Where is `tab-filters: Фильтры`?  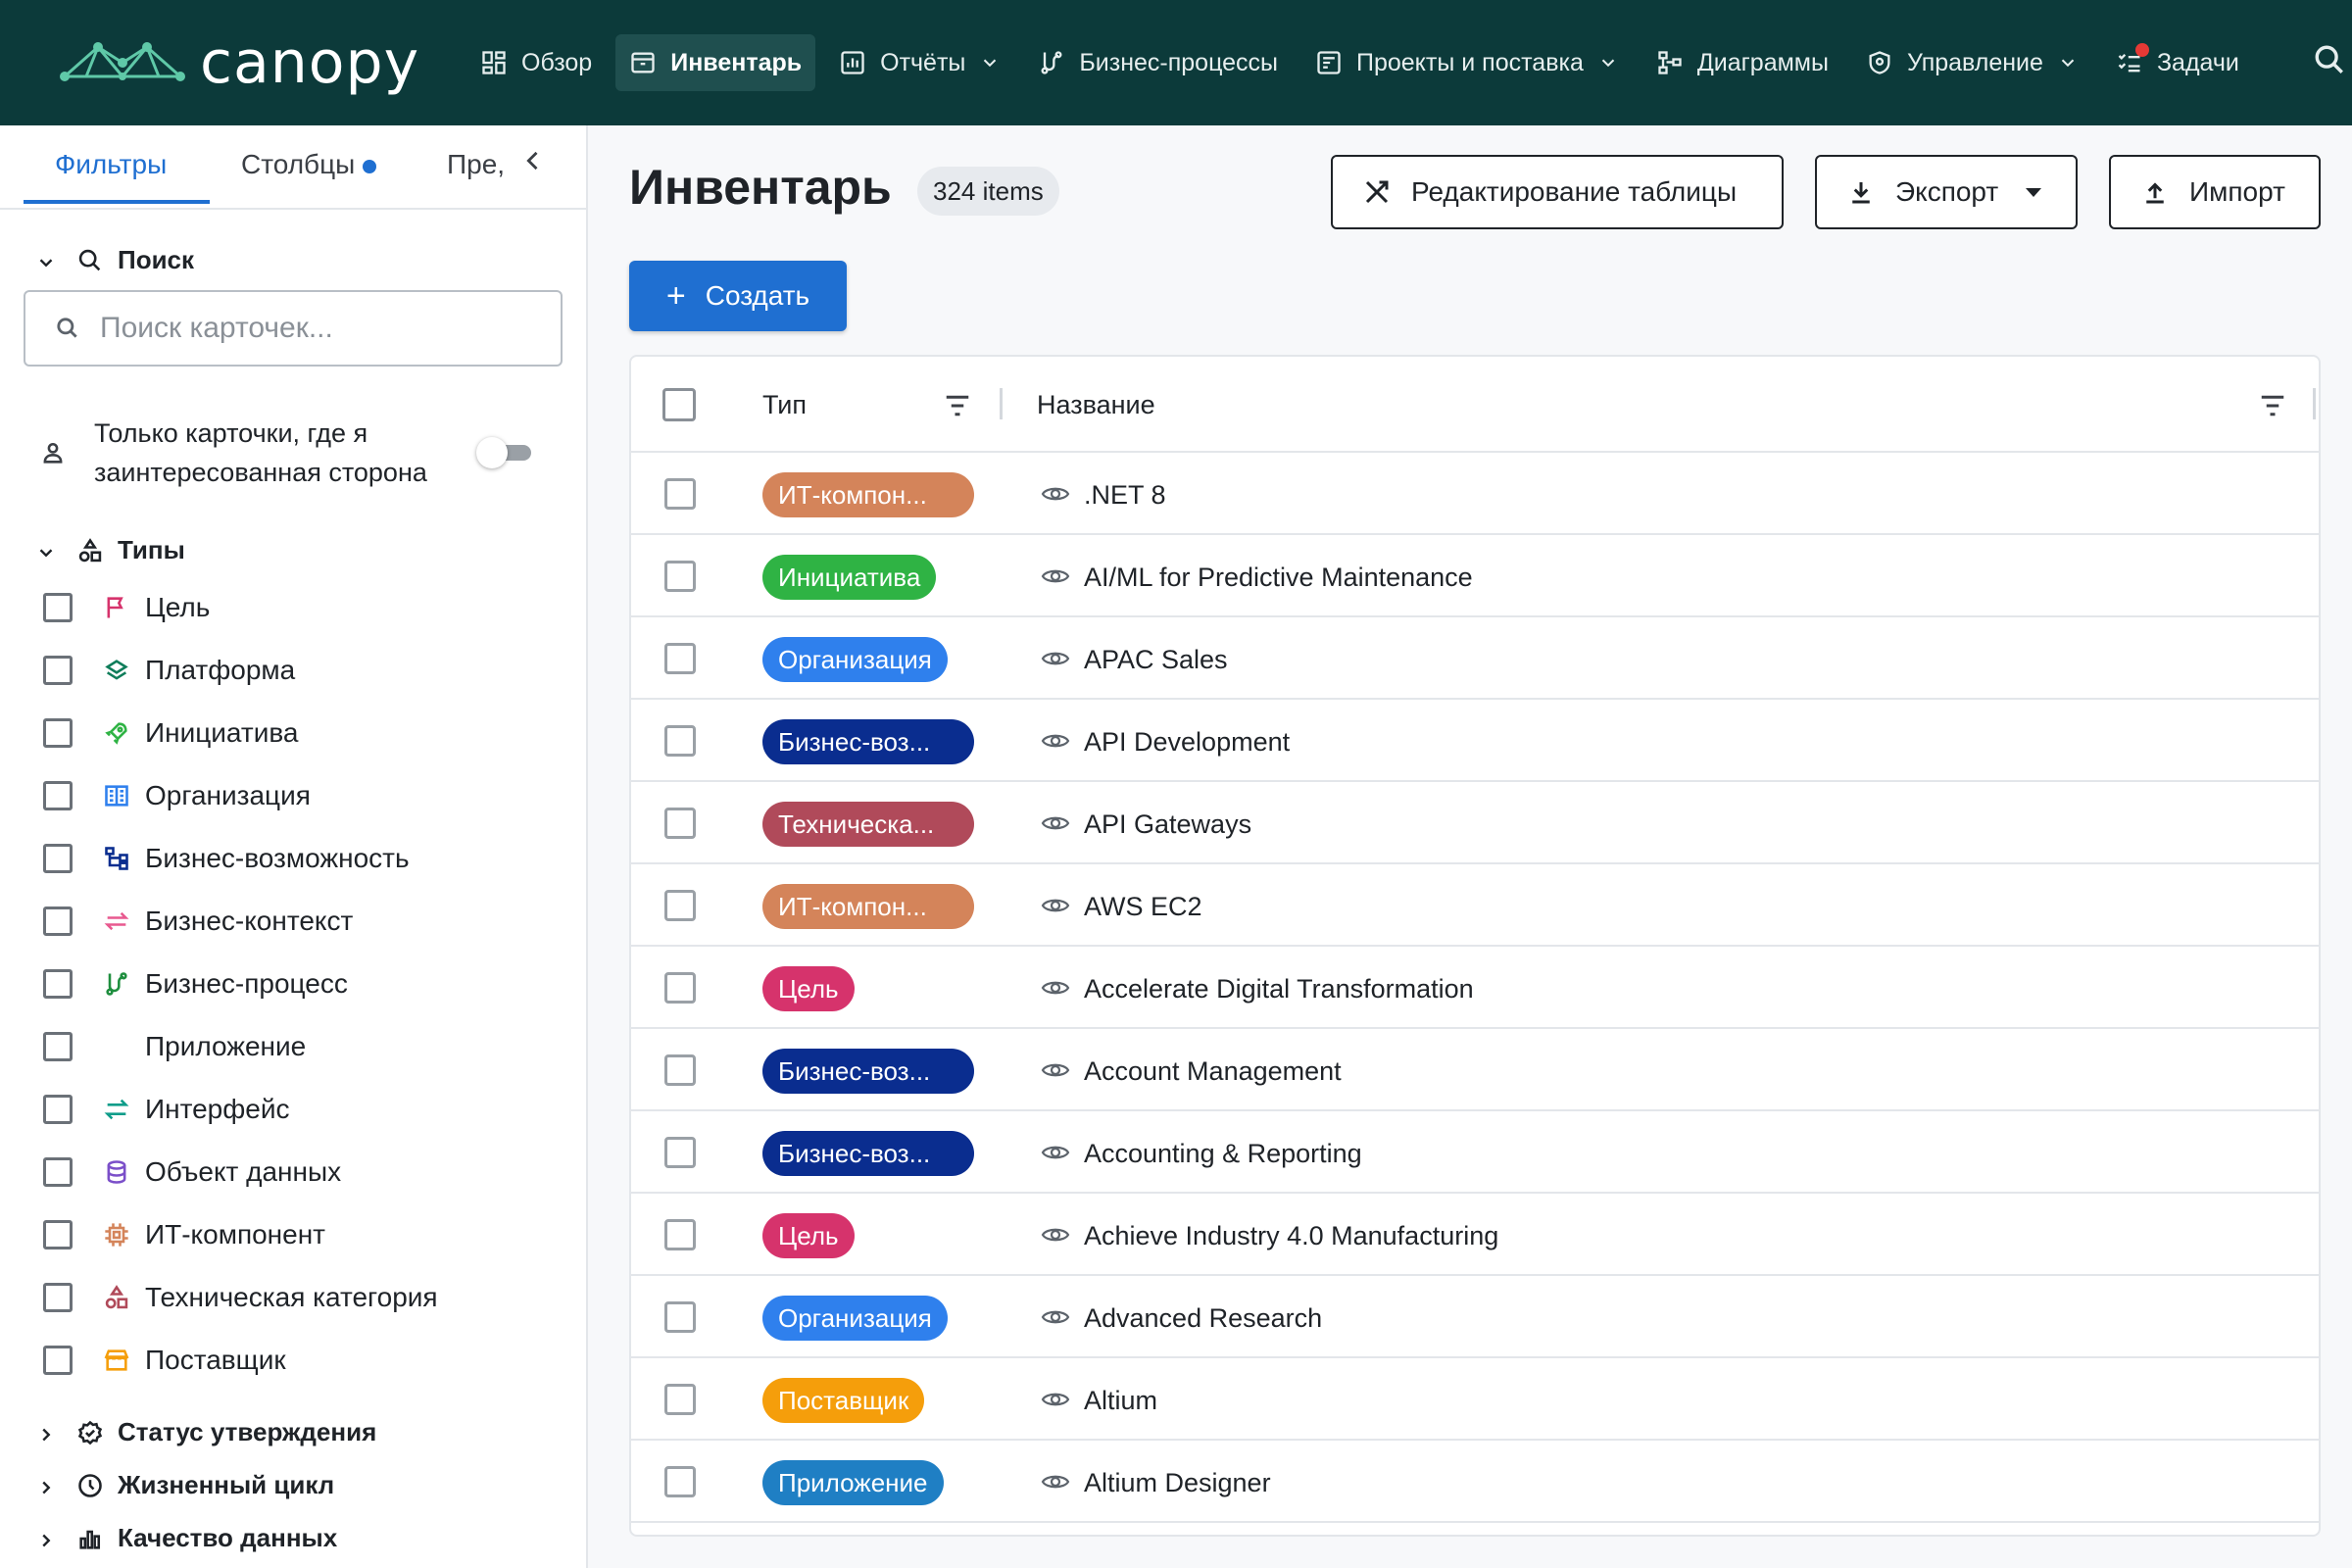
tab-filters: Фильтры is located at coordinates (111, 164).